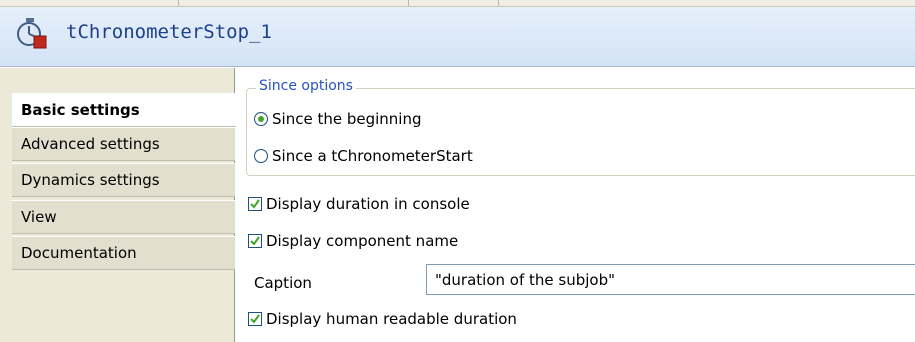 This screenshot has width=915, height=342. I want to click on top-tab-strip, so click(457, 3).